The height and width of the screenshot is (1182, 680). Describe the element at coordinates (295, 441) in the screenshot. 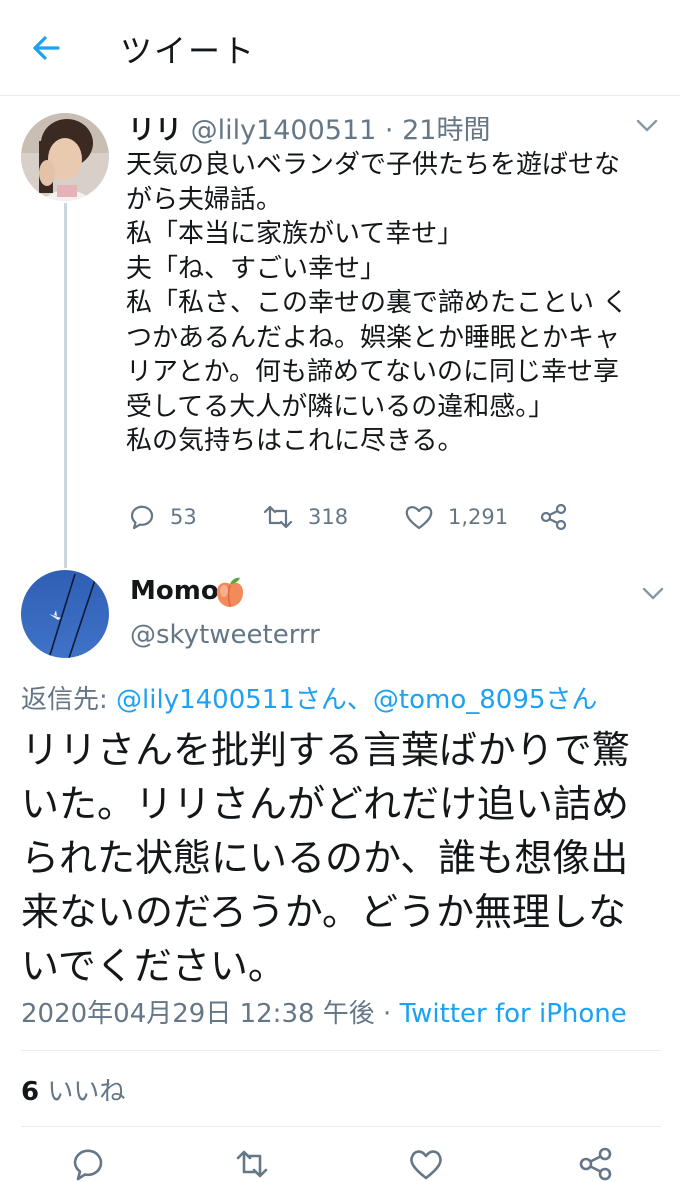

I see `tweet-text-line: 私の気持ちはこれに尽きる。` at that location.